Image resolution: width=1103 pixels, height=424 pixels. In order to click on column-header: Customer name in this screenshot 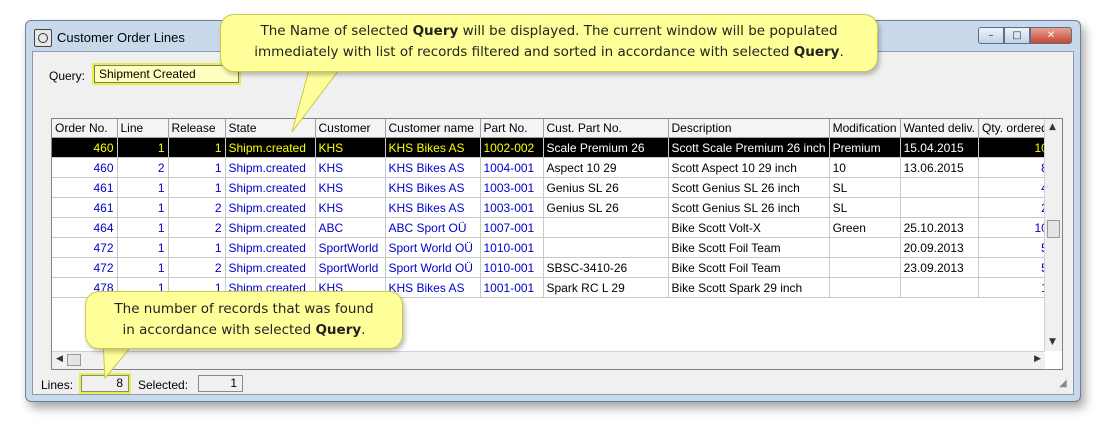, I will do `click(433, 128)`.